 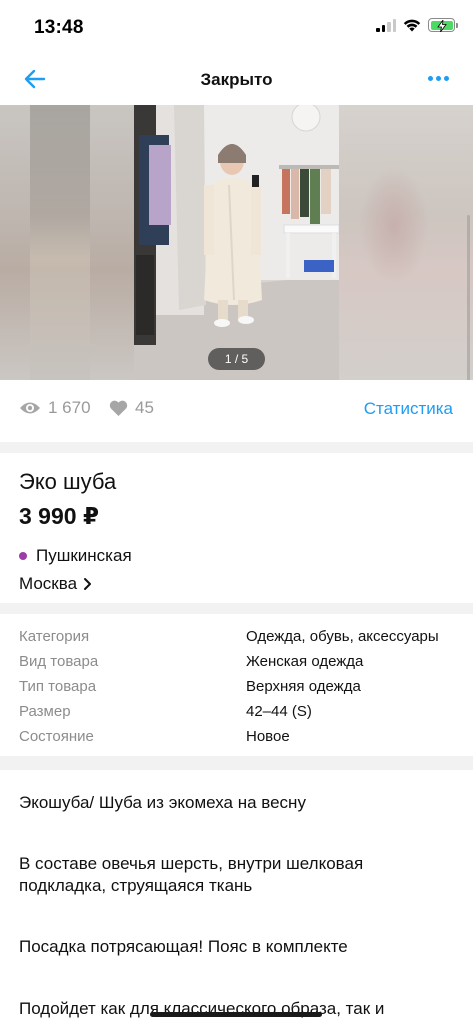 I want to click on views-stat: 1 670, so click(x=55, y=408).